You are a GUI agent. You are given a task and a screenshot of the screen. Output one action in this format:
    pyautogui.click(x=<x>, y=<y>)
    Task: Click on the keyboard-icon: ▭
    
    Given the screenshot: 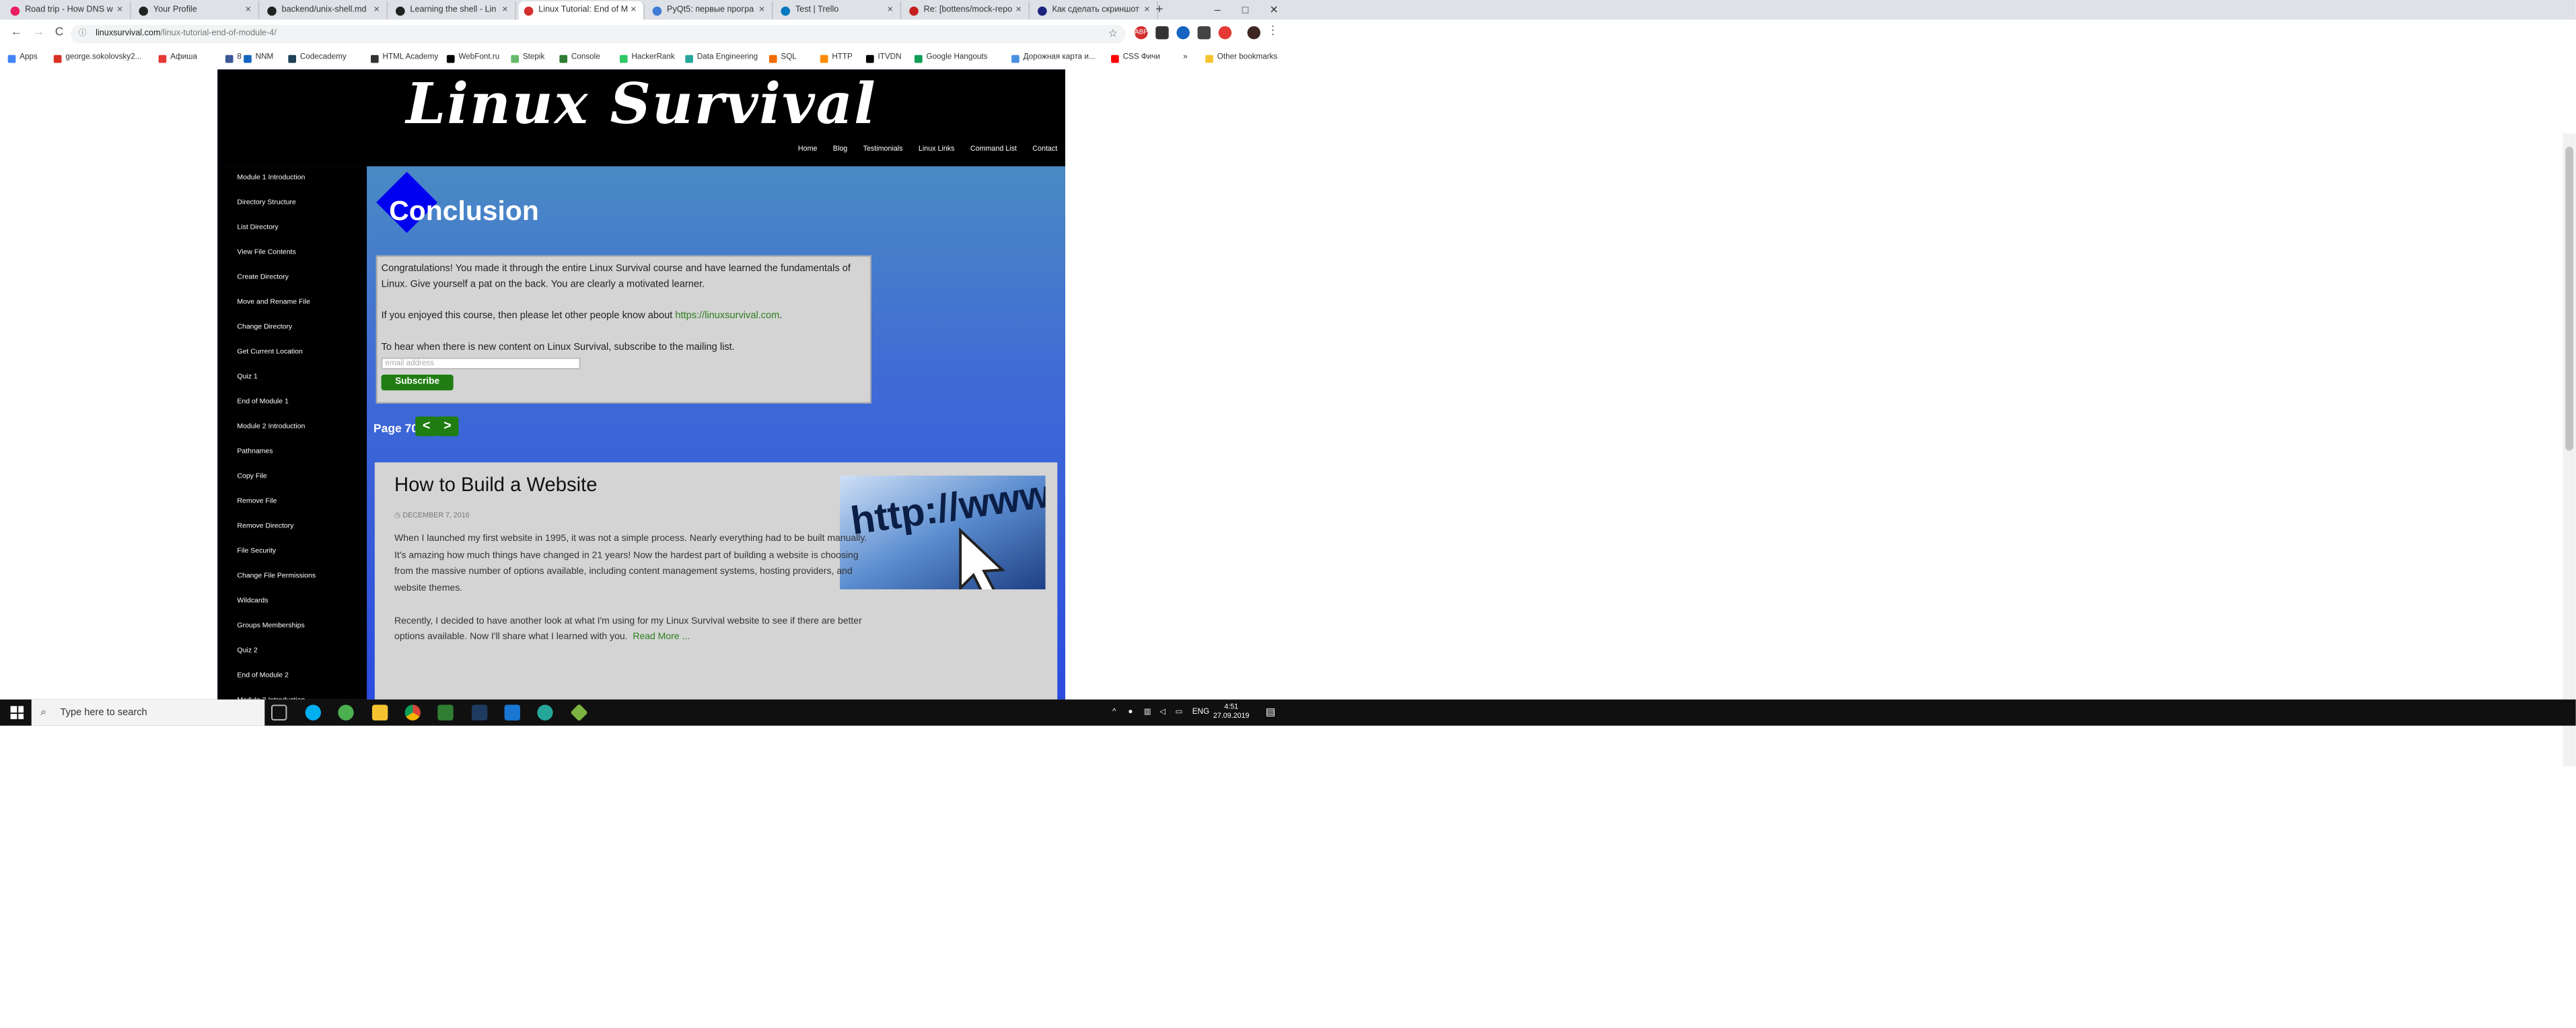 What is the action you would take?
    pyautogui.click(x=1178, y=713)
    